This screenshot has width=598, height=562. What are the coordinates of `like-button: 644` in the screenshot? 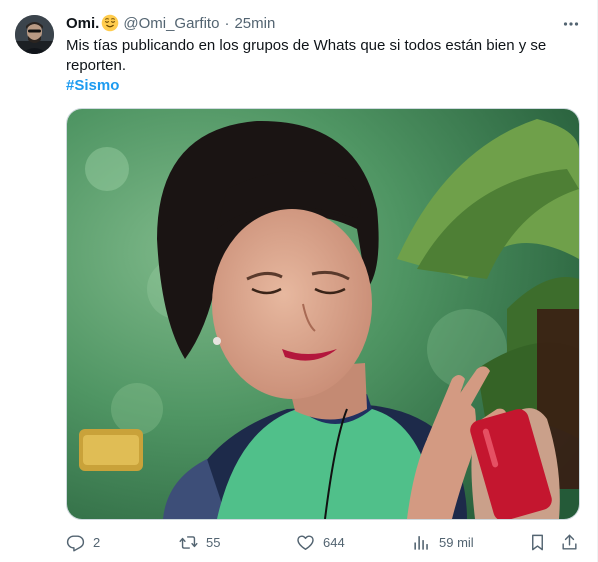 It's located at (320, 542).